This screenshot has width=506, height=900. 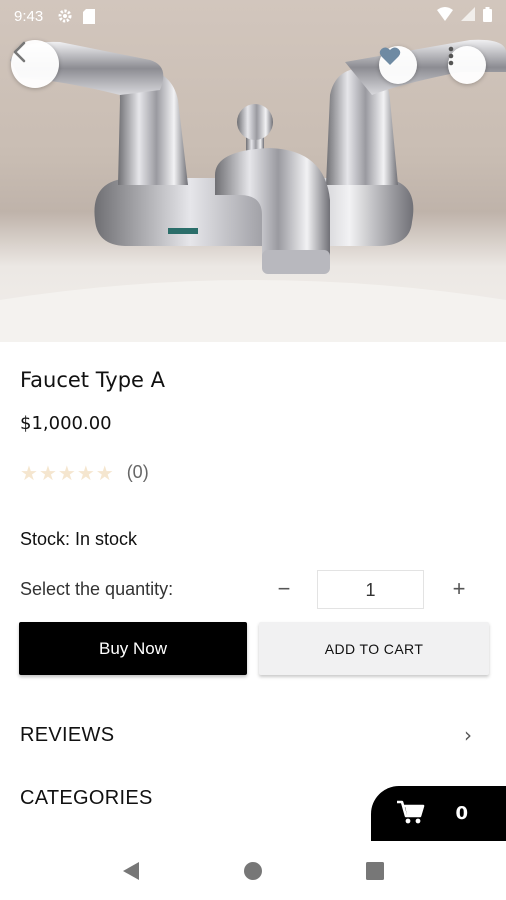 What do you see at coordinates (137, 472) in the screenshot?
I see `rating-count: (0)` at bounding box center [137, 472].